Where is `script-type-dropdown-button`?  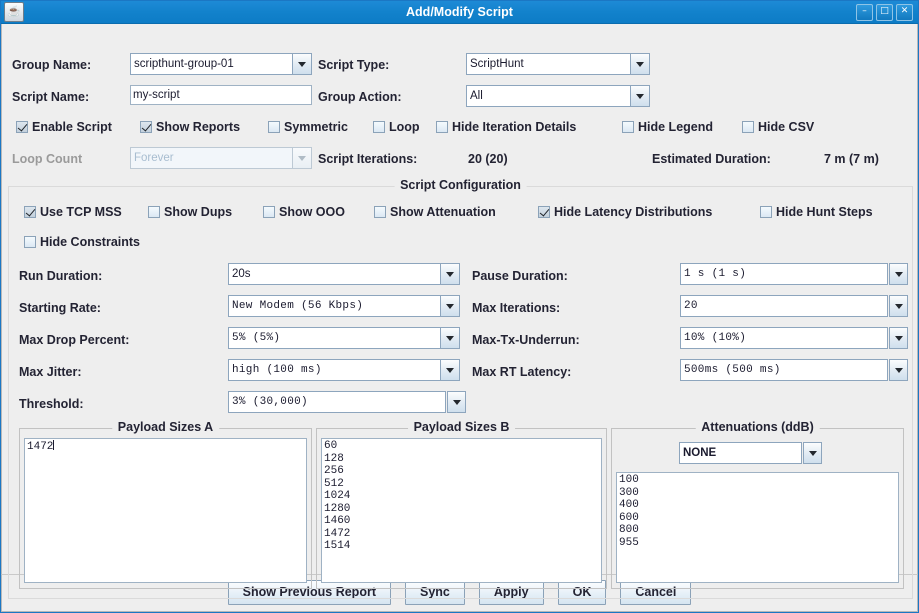 script-type-dropdown-button is located at coordinates (640, 64).